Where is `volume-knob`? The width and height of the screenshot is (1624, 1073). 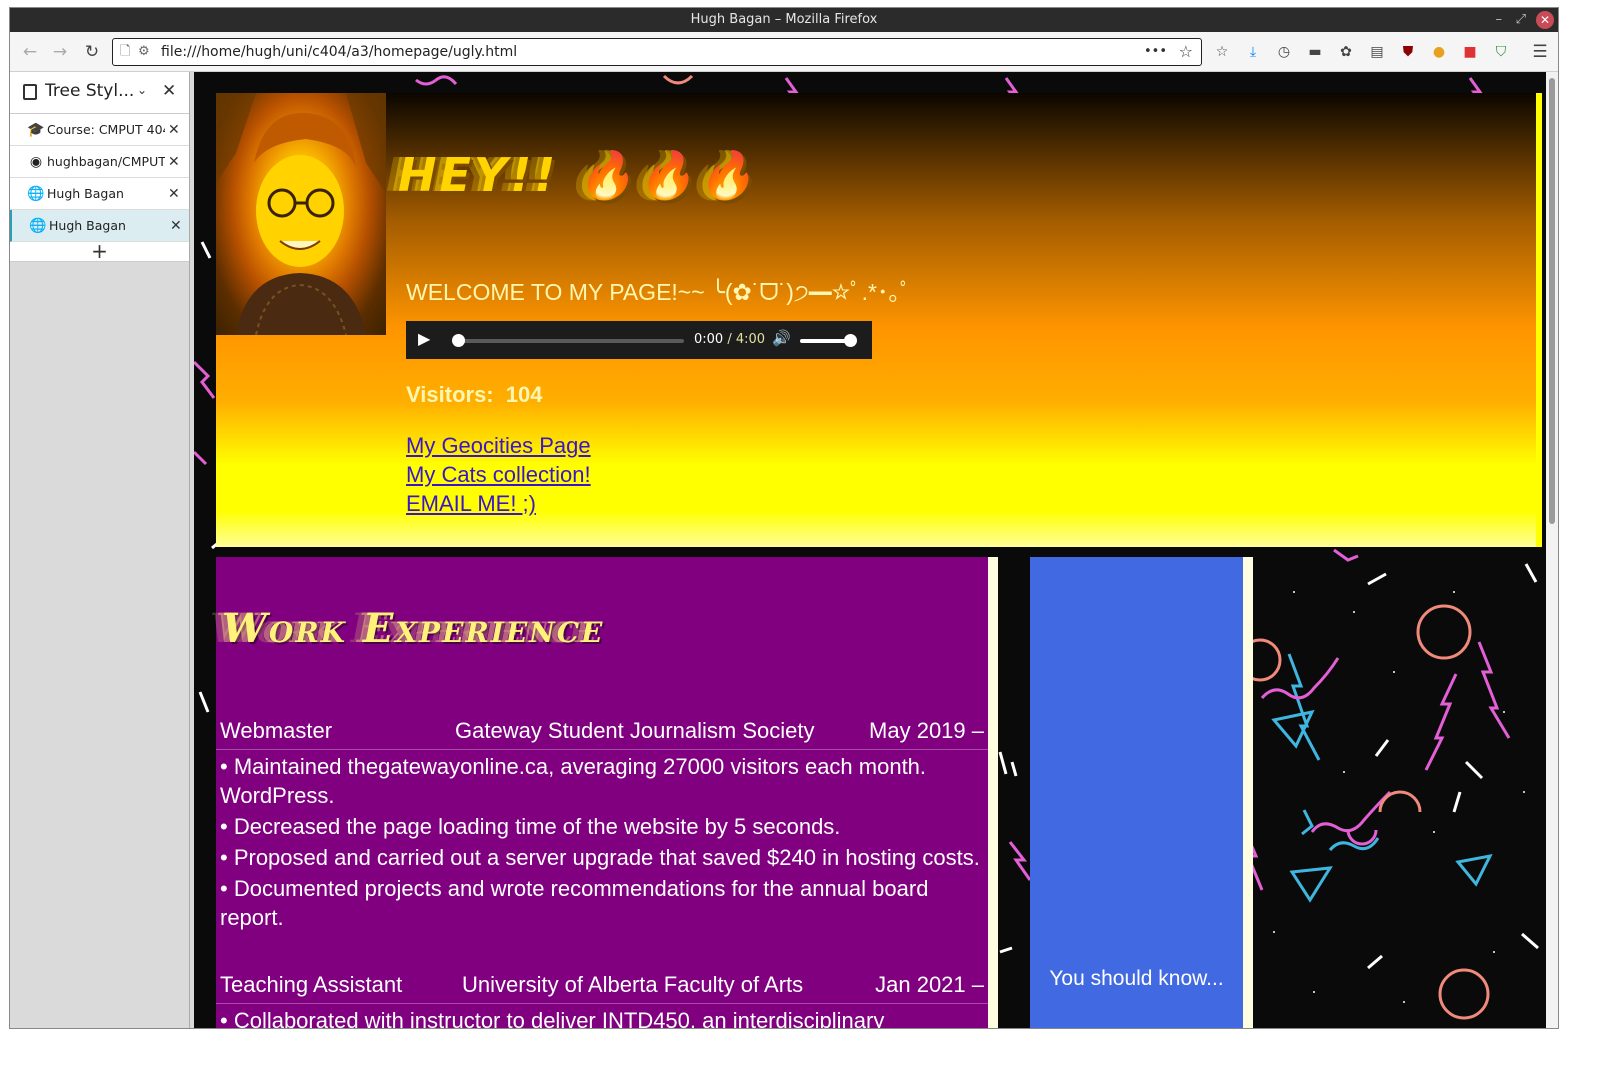 volume-knob is located at coordinates (850, 340).